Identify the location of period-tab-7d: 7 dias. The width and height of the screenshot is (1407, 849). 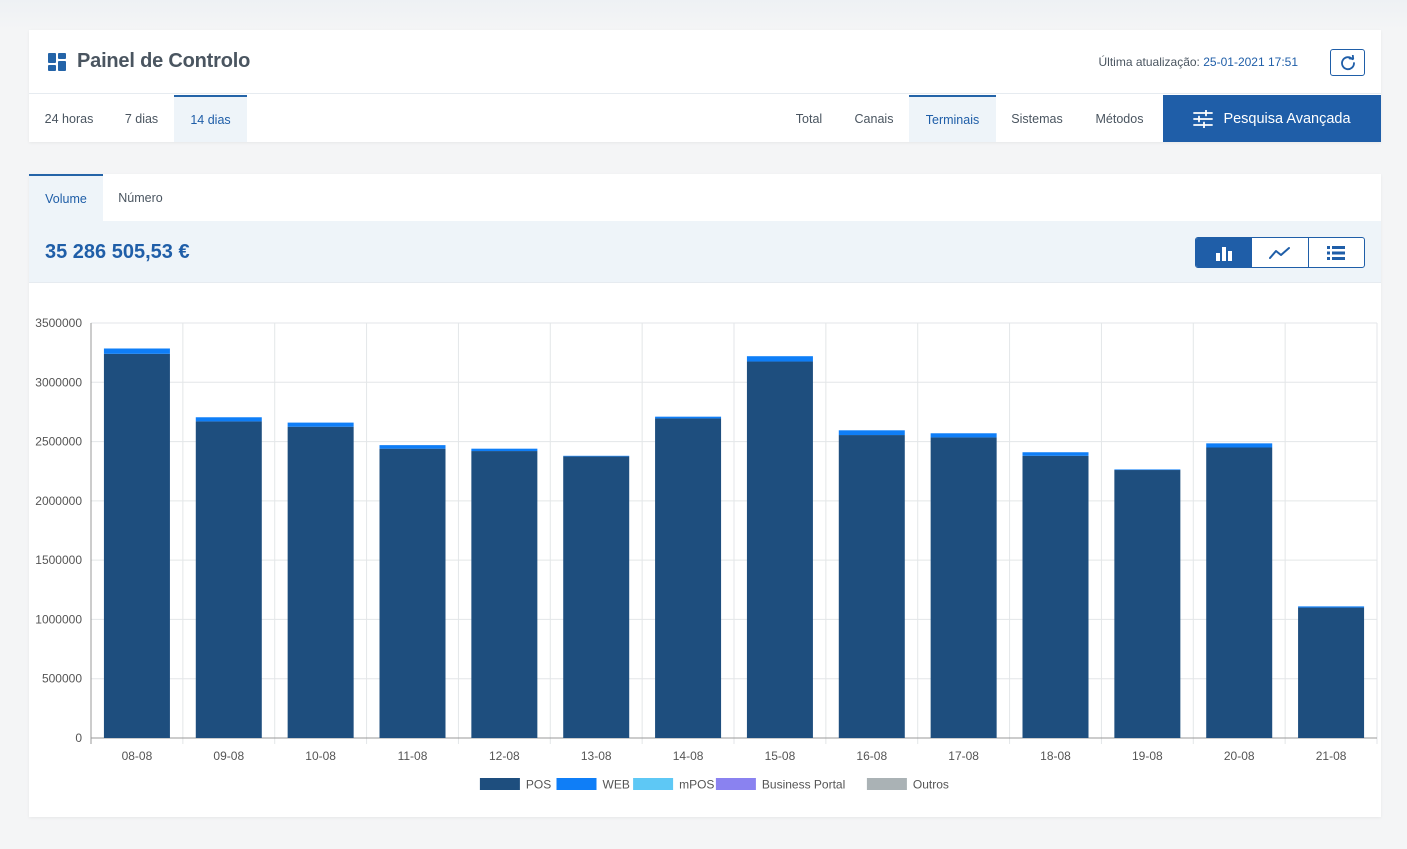
(141, 118).